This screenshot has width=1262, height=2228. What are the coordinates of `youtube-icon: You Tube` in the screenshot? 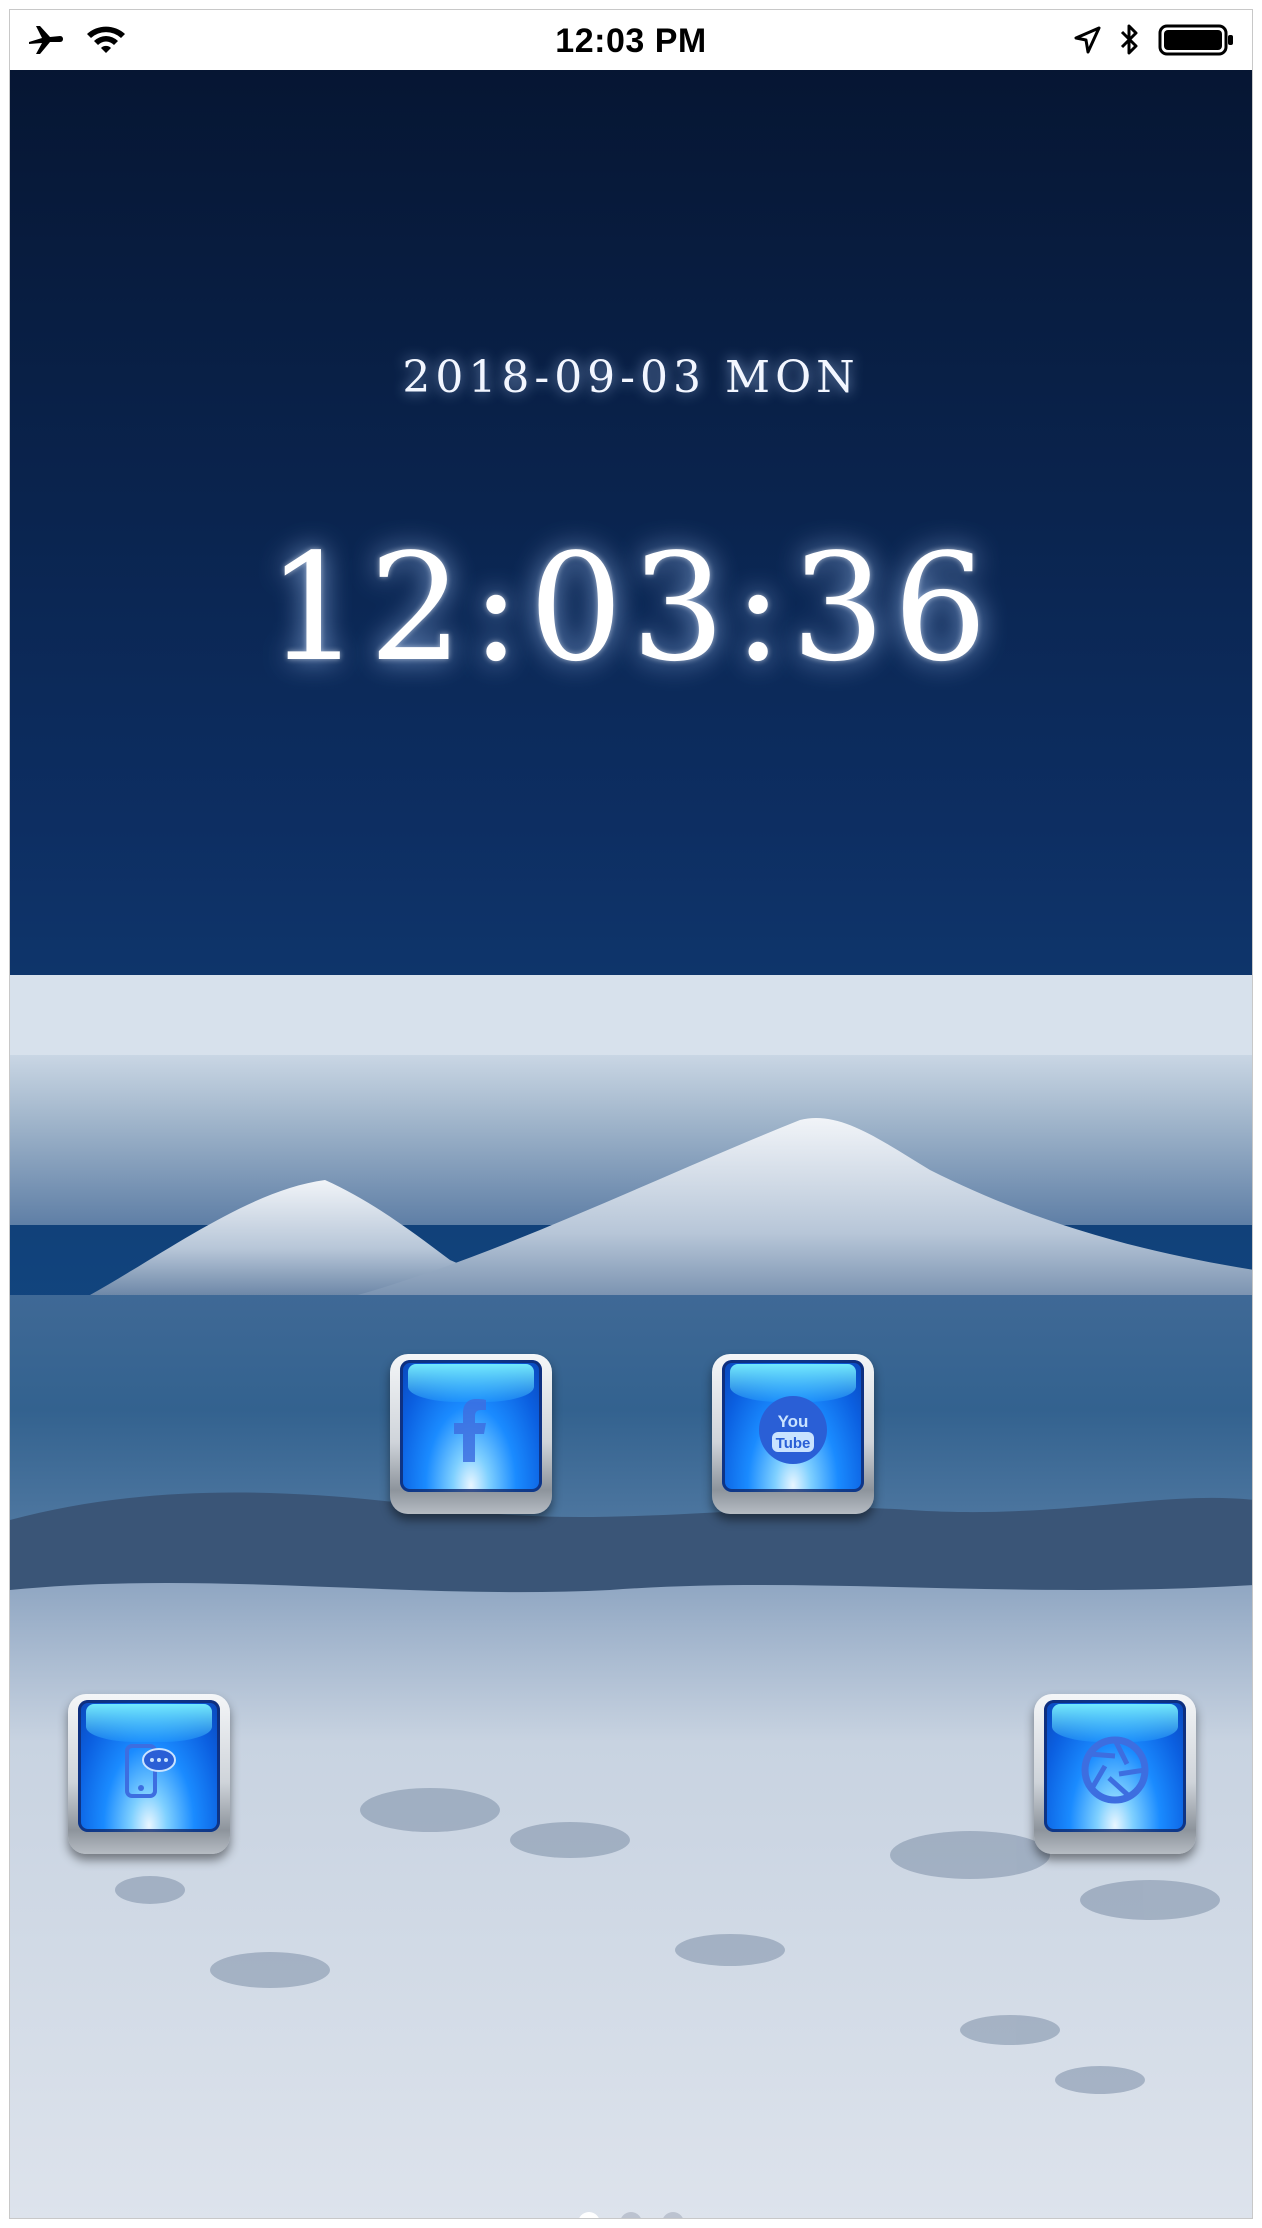 It's located at (793, 1430).